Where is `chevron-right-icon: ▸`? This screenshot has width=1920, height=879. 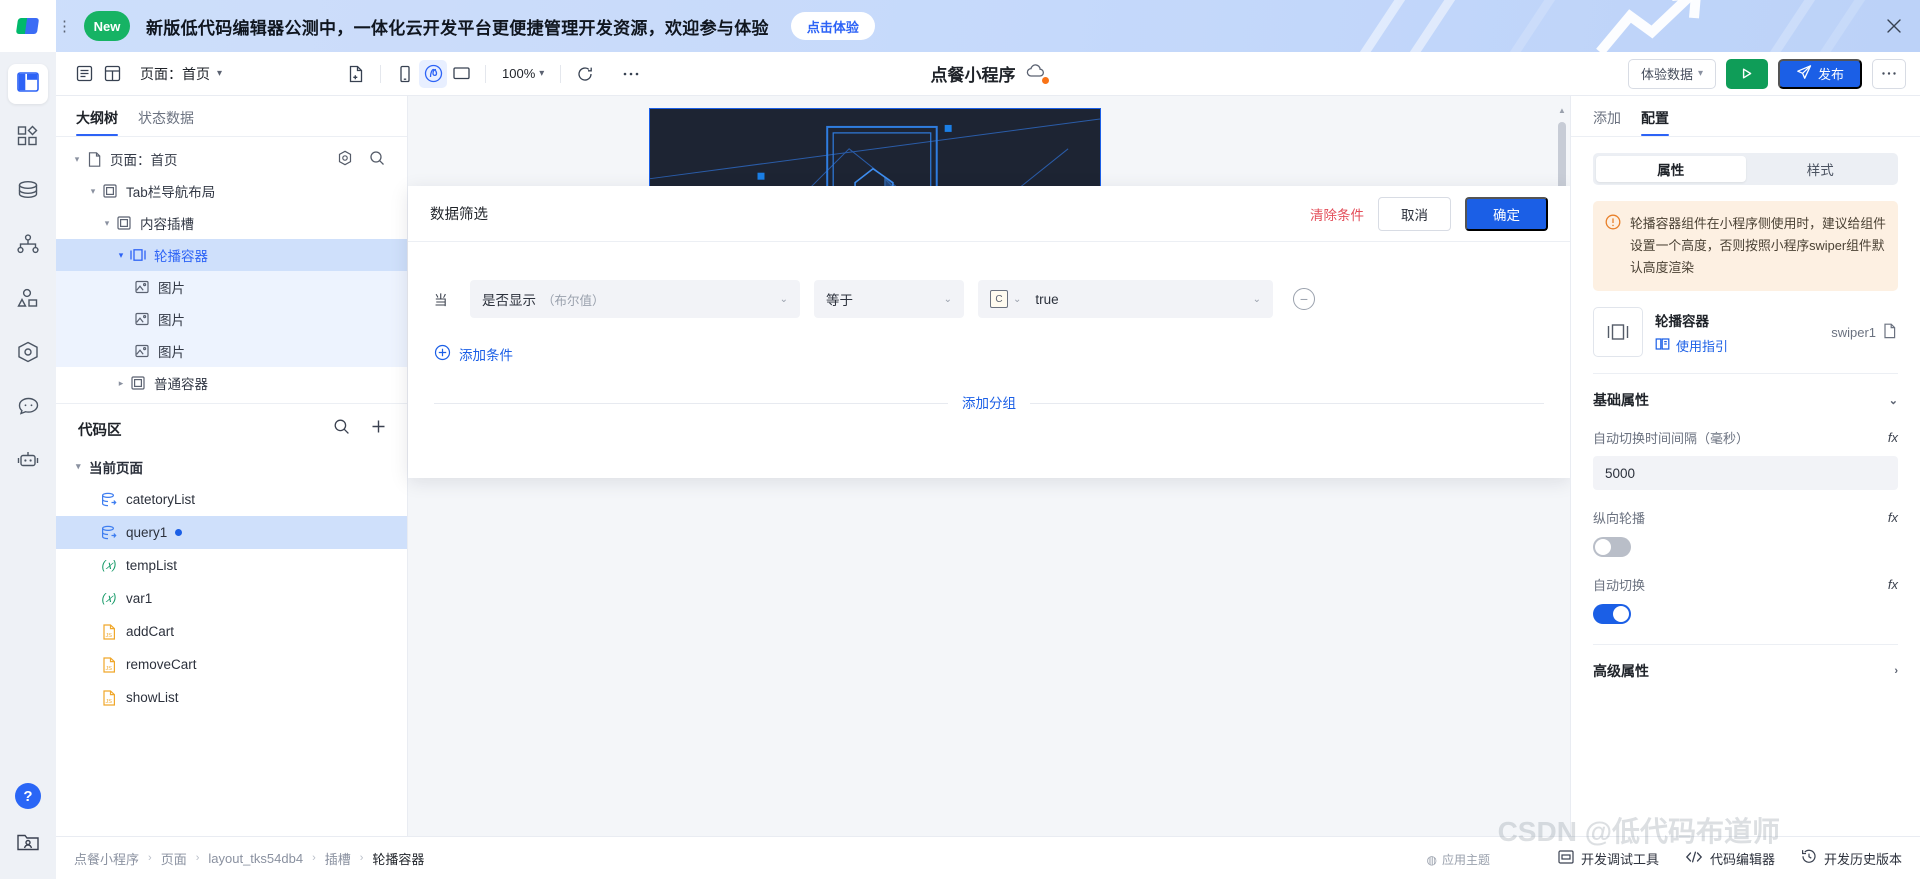 chevron-right-icon: ▸ is located at coordinates (121, 383).